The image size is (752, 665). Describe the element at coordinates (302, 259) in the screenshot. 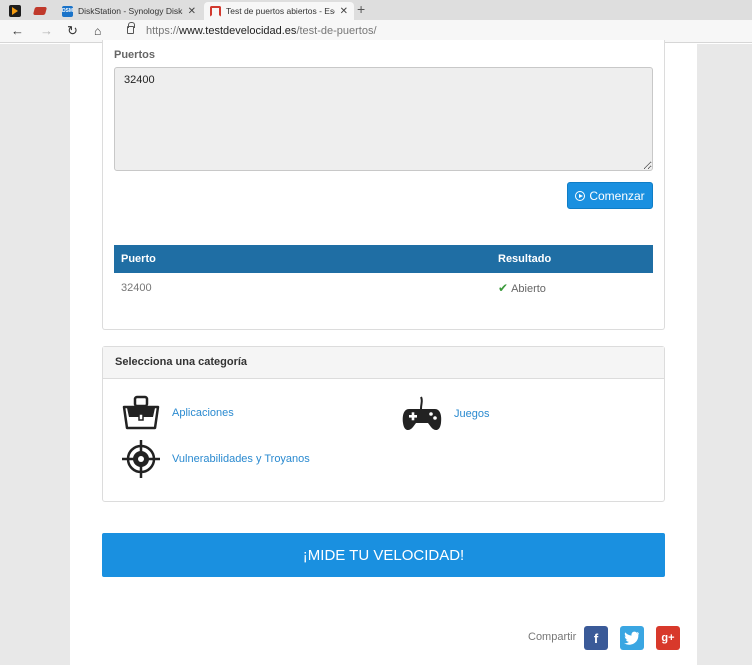

I see `column-header-port: Puerto` at that location.